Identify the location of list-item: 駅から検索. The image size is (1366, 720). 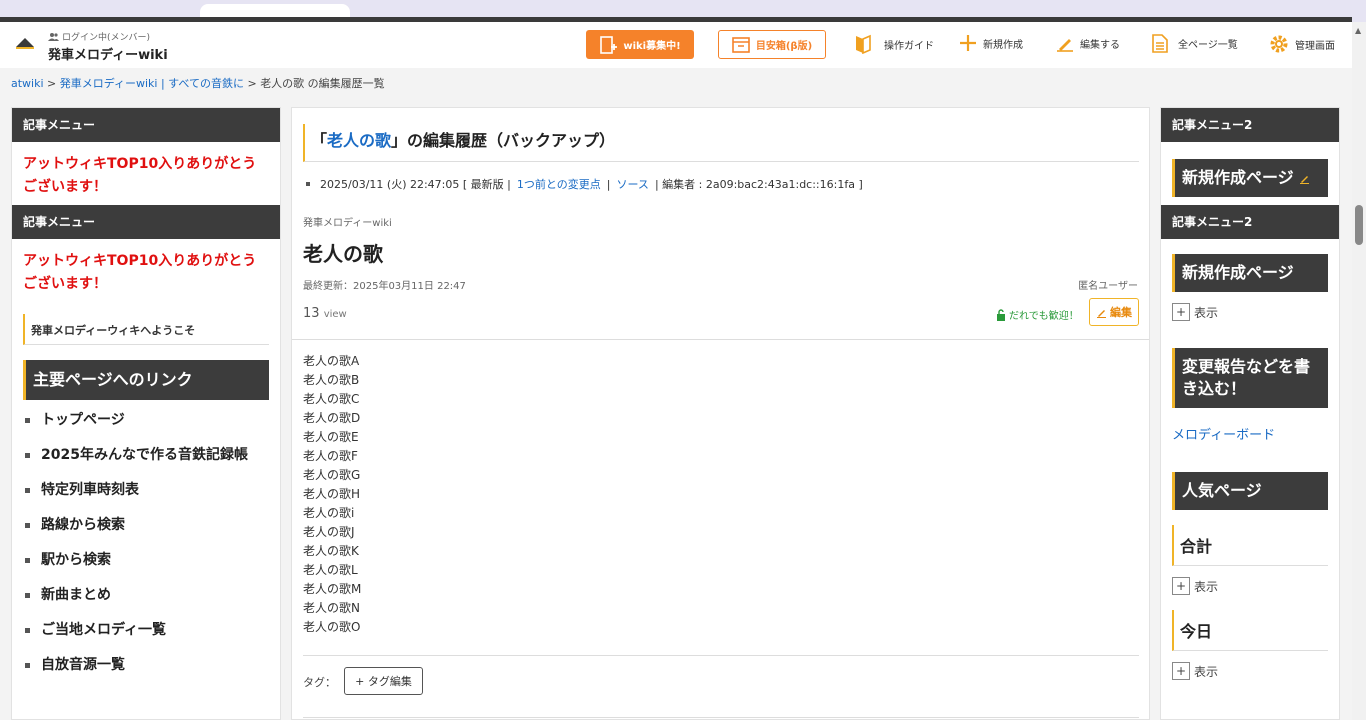
(146, 560).